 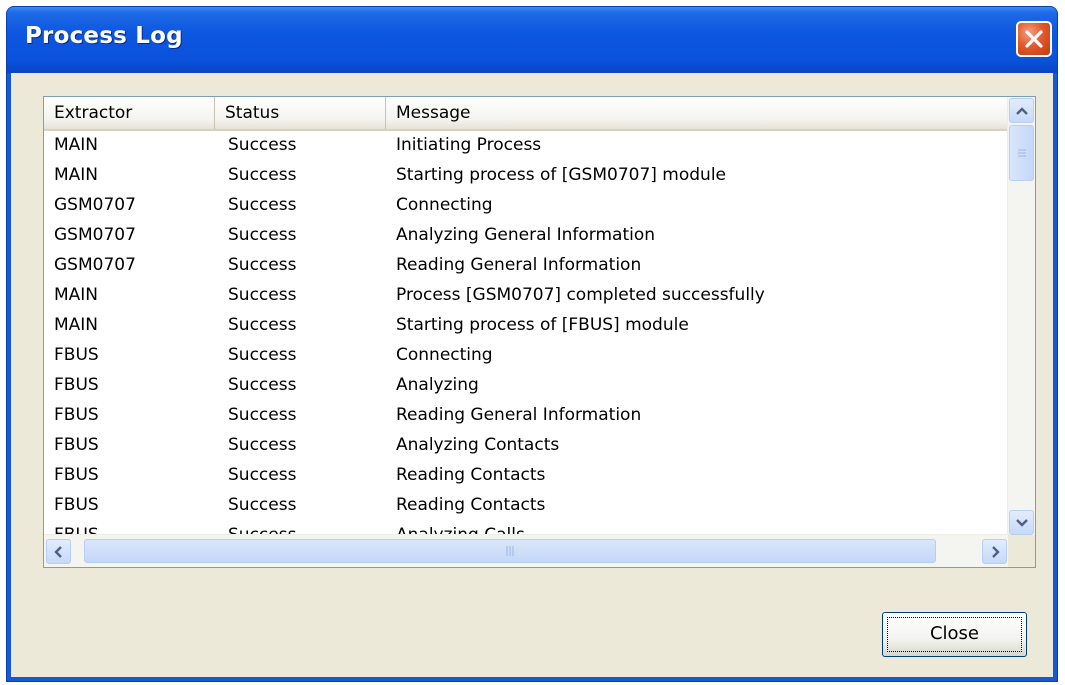 I want to click on close-button: Close, so click(x=954, y=634).